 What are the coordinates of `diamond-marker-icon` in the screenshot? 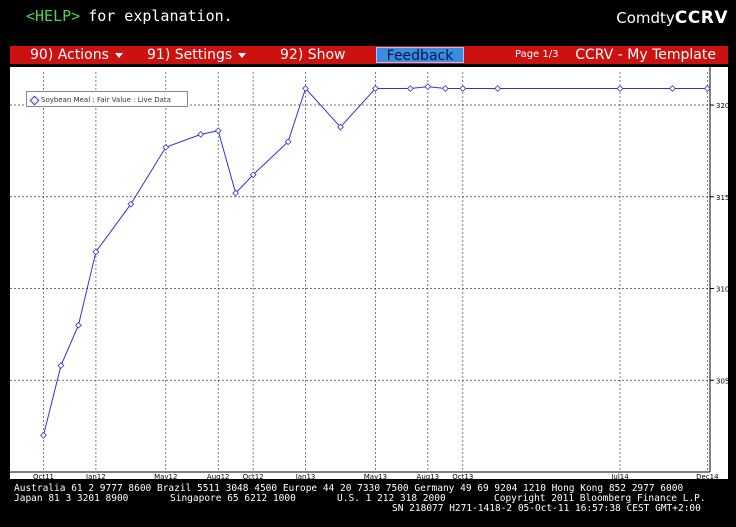 It's located at (34, 100).